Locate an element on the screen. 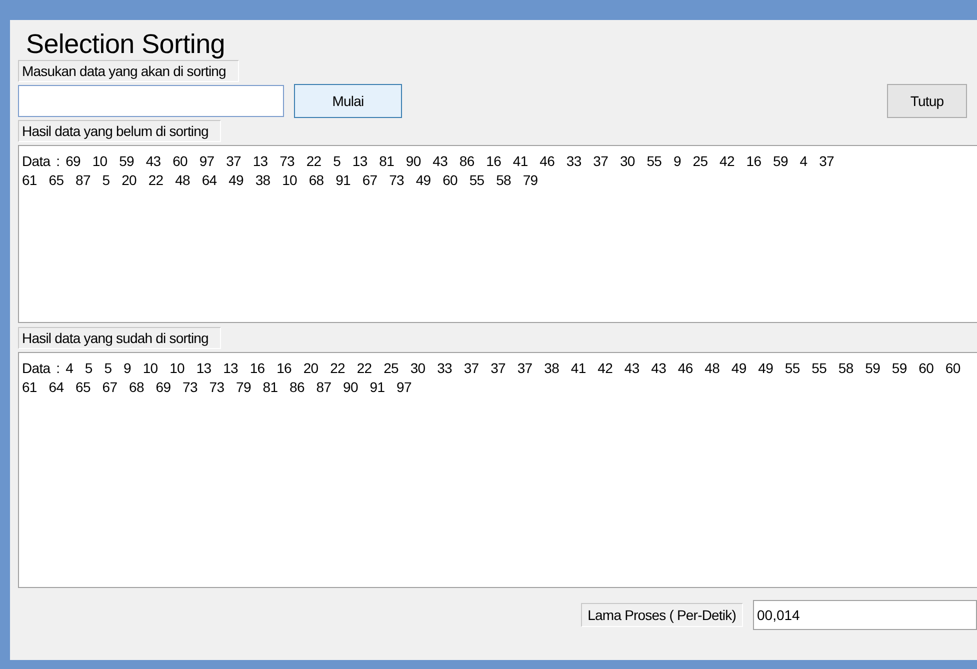 The width and height of the screenshot is (977, 669). section-label: Masukan data yang akan di sorting is located at coordinates (128, 71).